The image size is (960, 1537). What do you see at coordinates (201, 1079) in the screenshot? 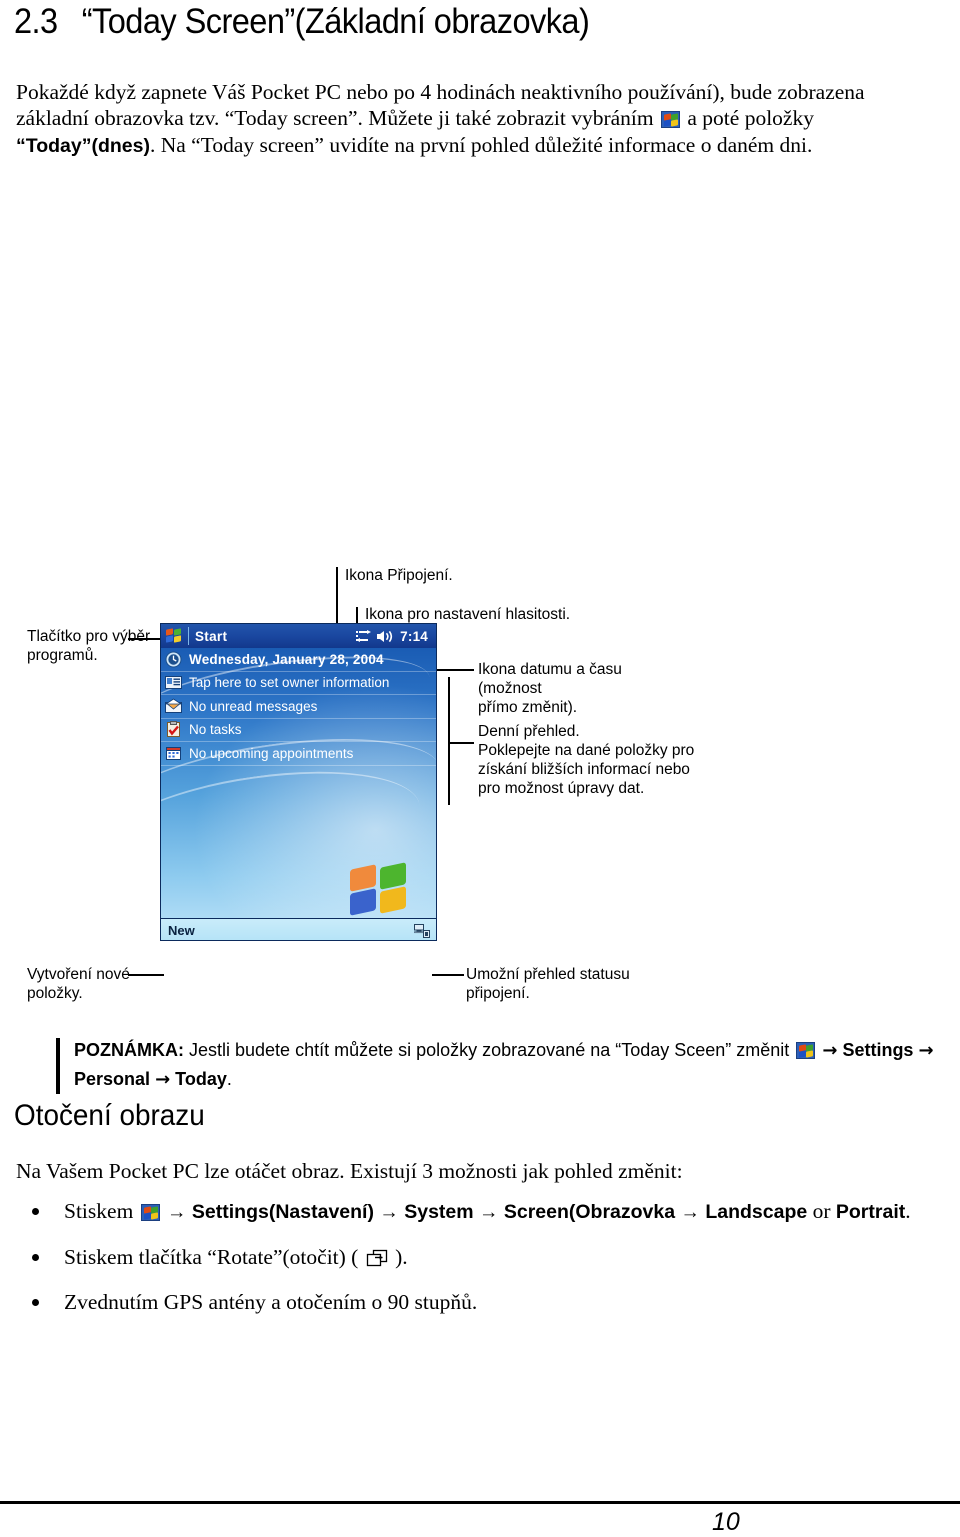
I see `note-item-today: Today` at bounding box center [201, 1079].